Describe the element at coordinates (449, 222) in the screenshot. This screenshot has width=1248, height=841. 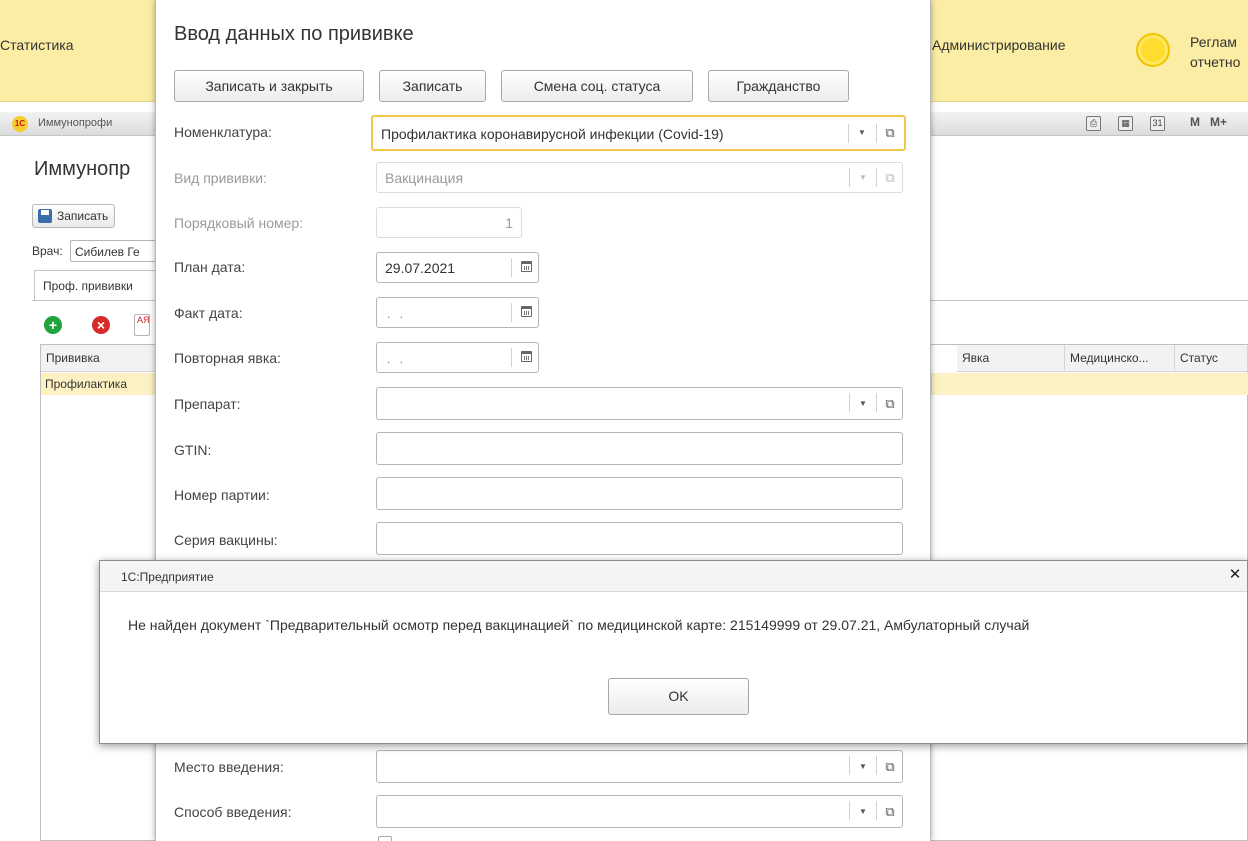
I see `sequence-number-field: 1` at that location.